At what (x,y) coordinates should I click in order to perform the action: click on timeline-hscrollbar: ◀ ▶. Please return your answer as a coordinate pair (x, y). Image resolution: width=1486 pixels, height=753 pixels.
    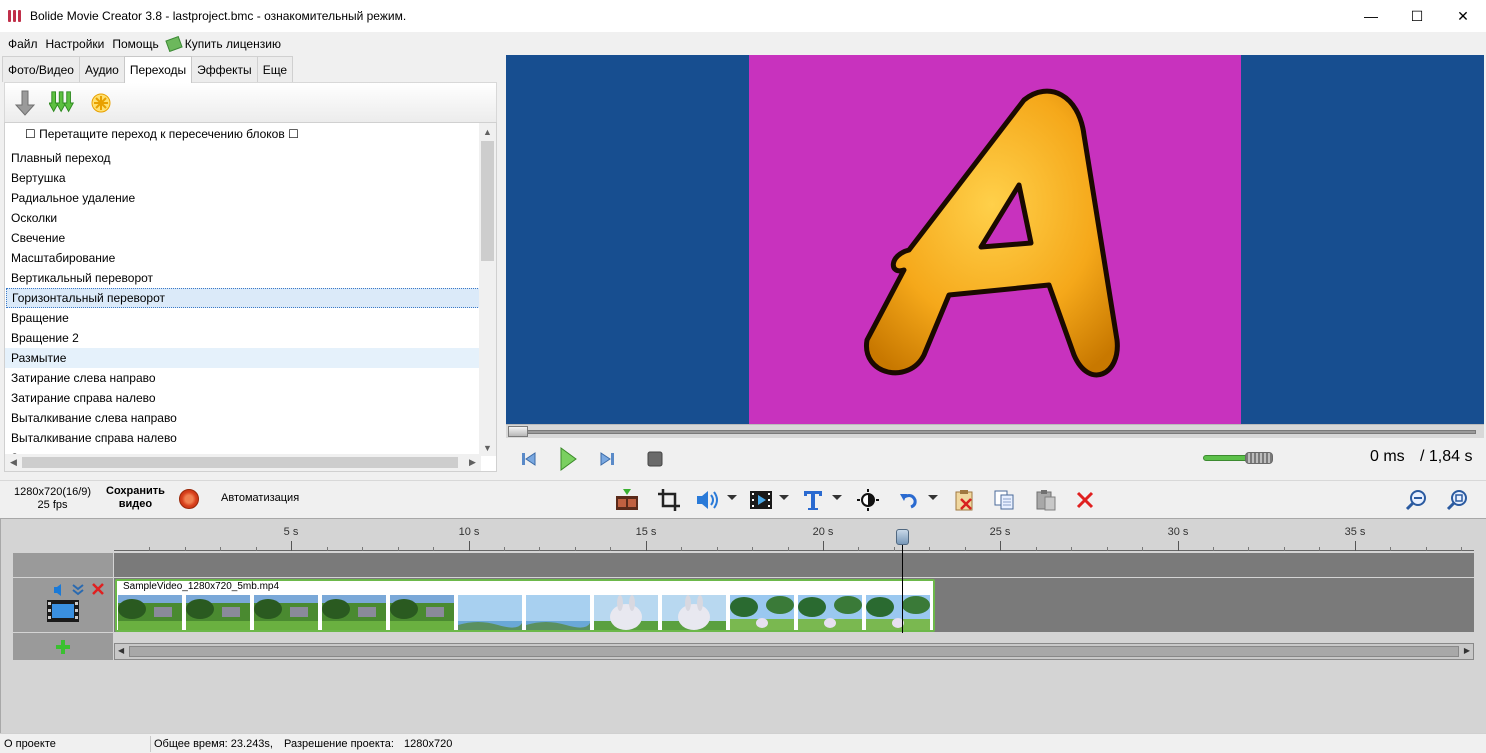
    Looking at the image, I should click on (794, 651).